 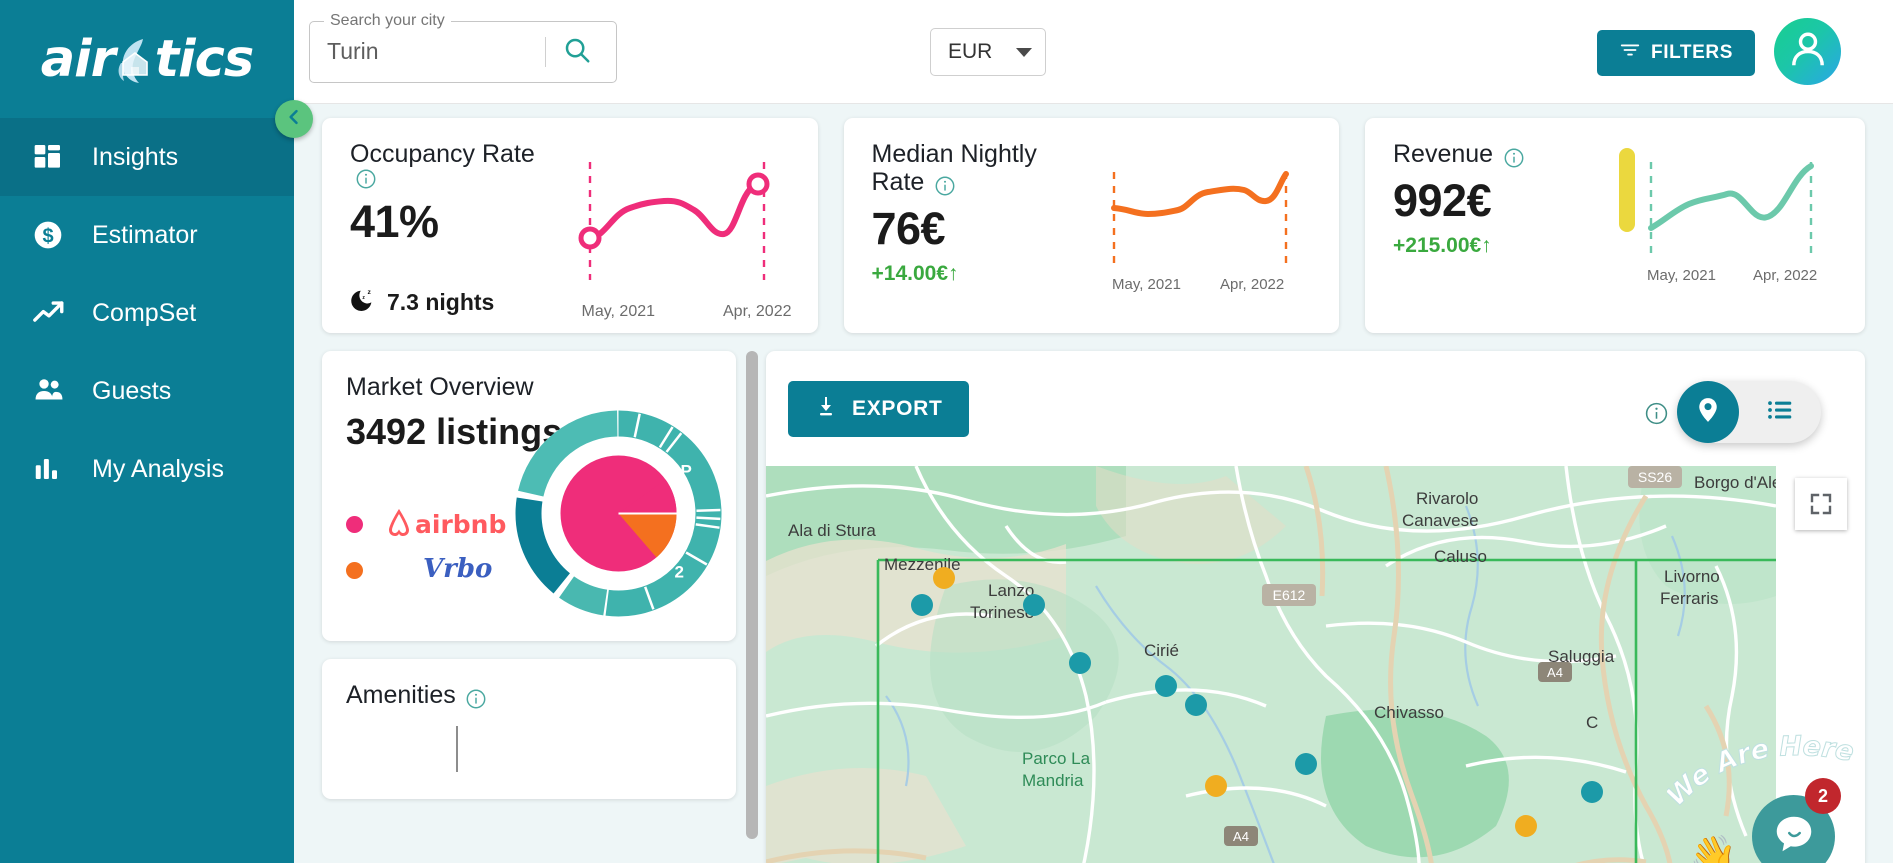 I want to click on highway-shield-a4-bottom: A4, so click(x=1241, y=836).